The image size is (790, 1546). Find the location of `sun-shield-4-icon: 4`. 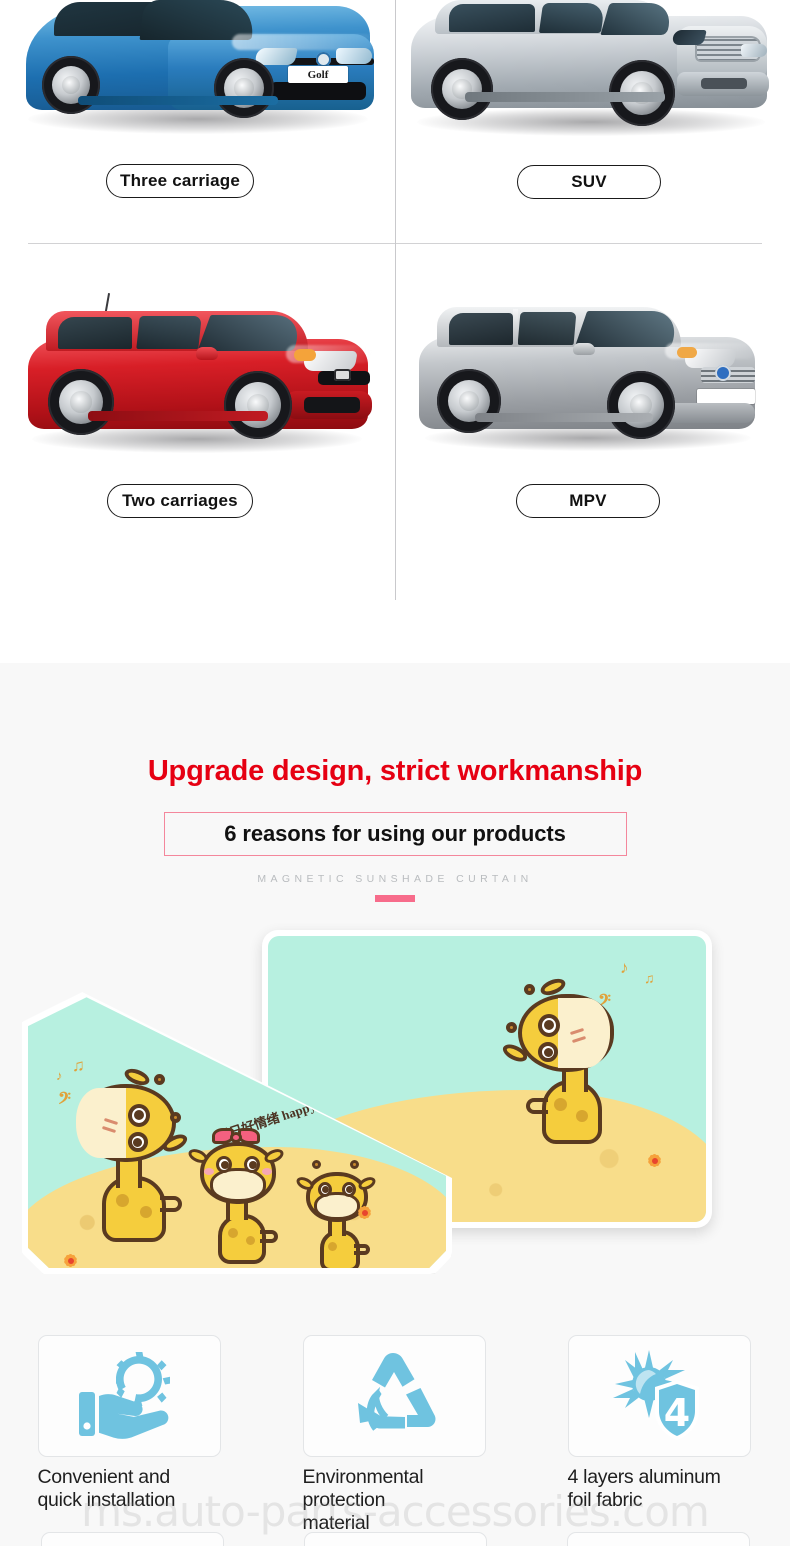

sun-shield-4-icon: 4 is located at coordinates (656, 1395).